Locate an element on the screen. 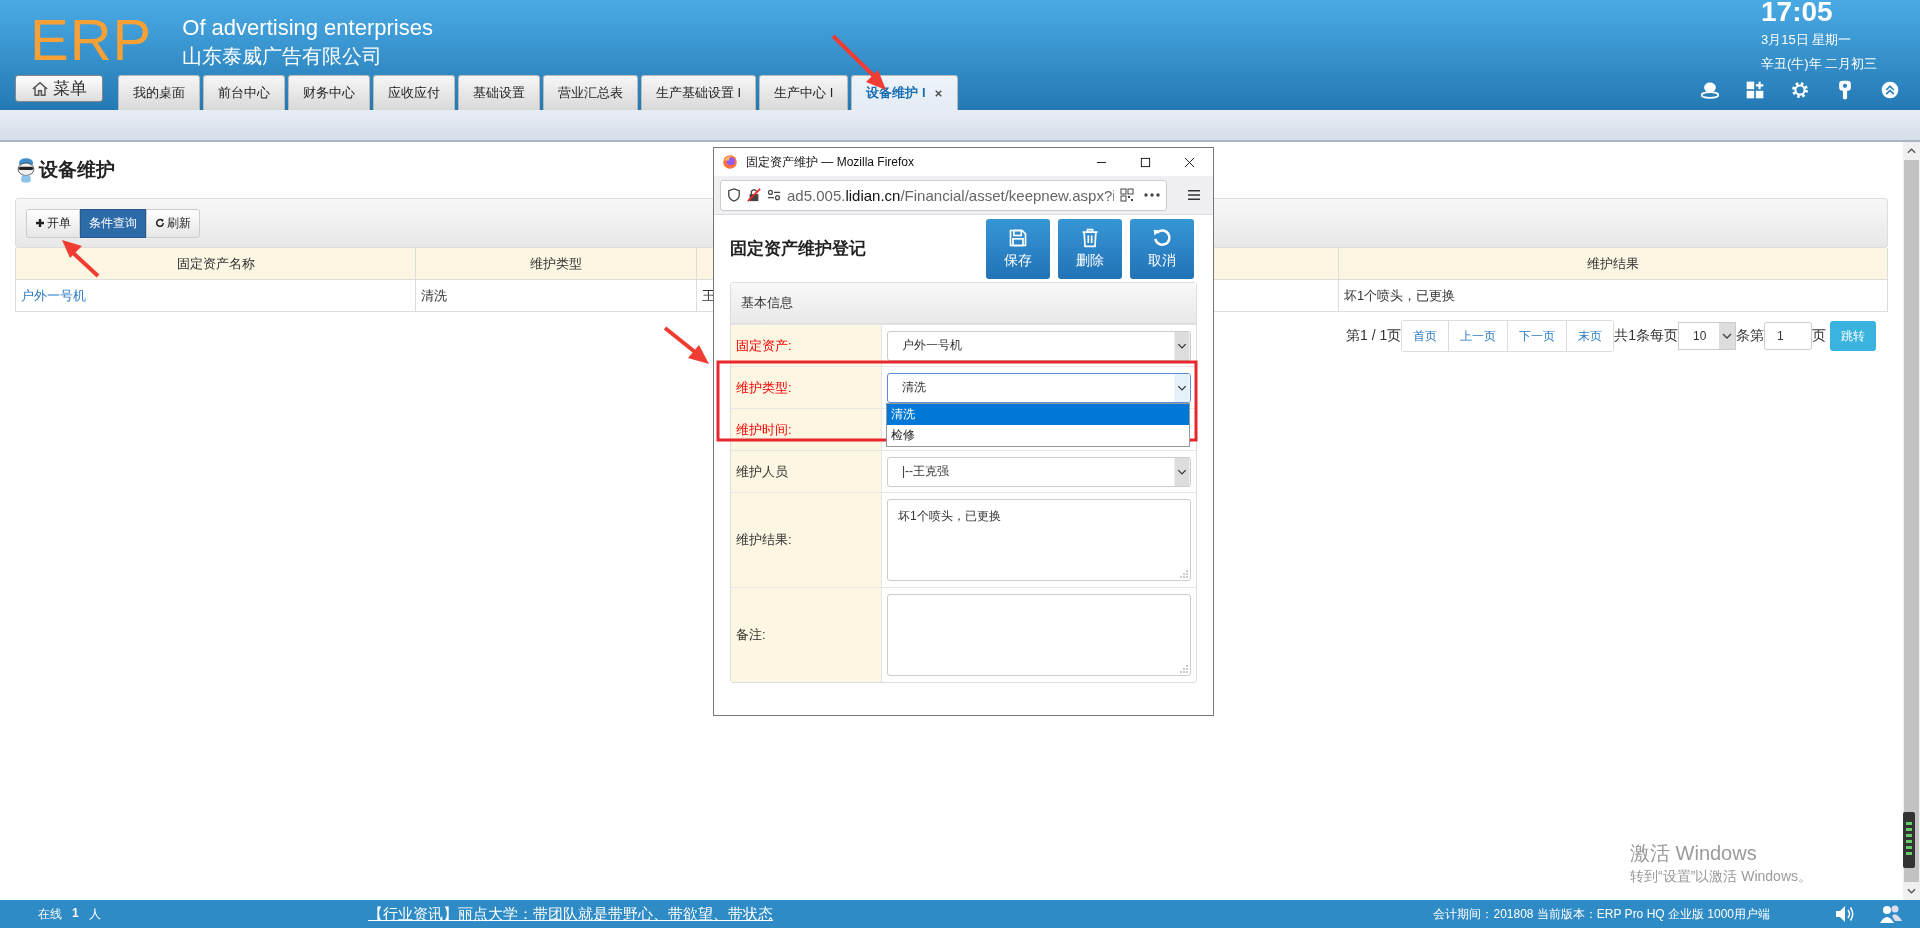 Image resolution: width=1920 pixels, height=928 pixels. activation-text: 转到“设置”以激活 Windows。 is located at coordinates (1721, 876).